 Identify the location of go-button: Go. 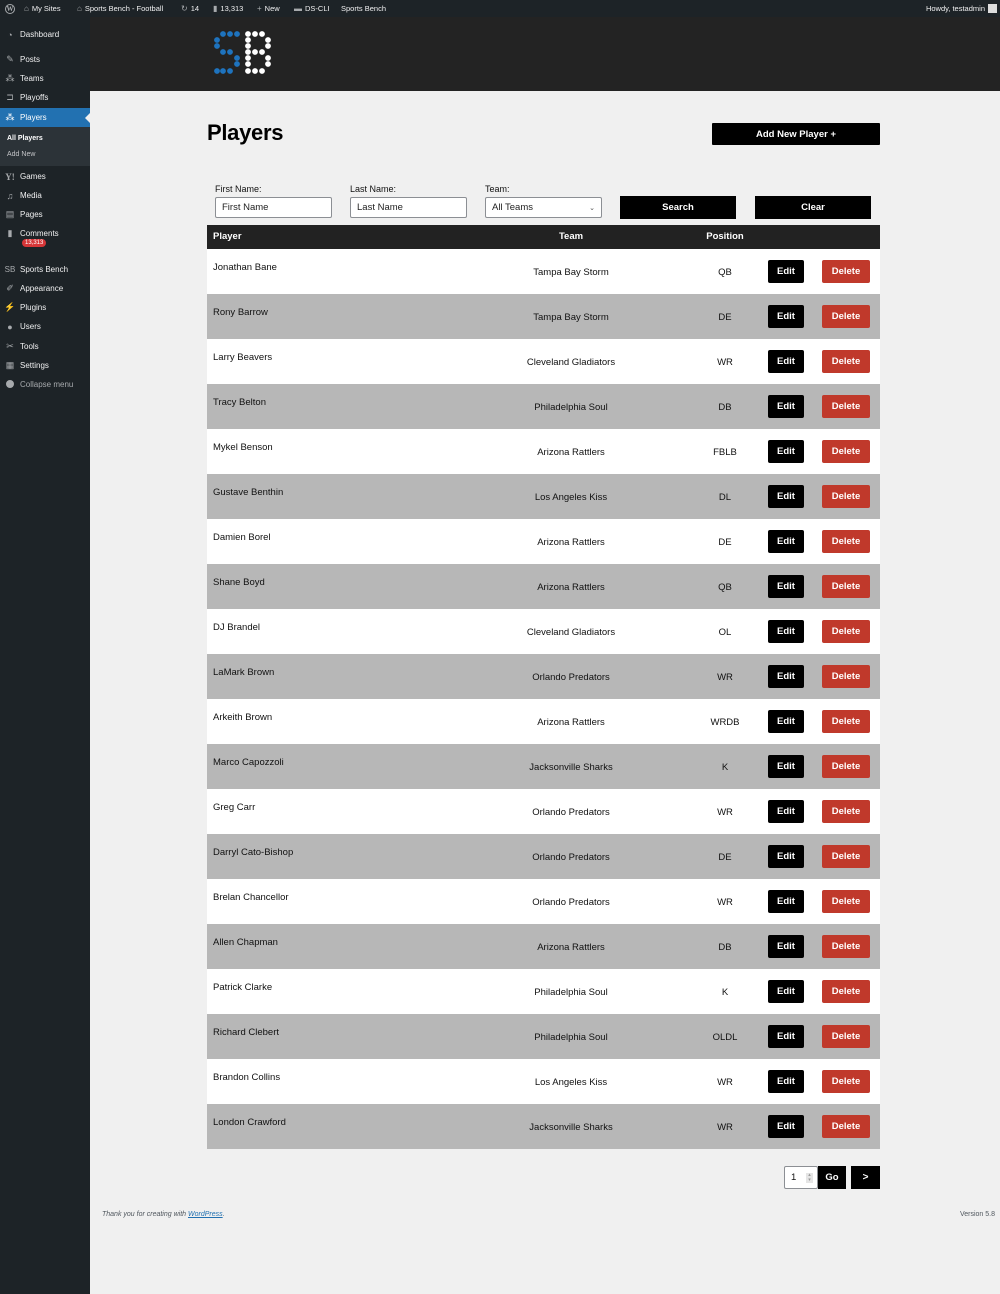
(832, 1177).